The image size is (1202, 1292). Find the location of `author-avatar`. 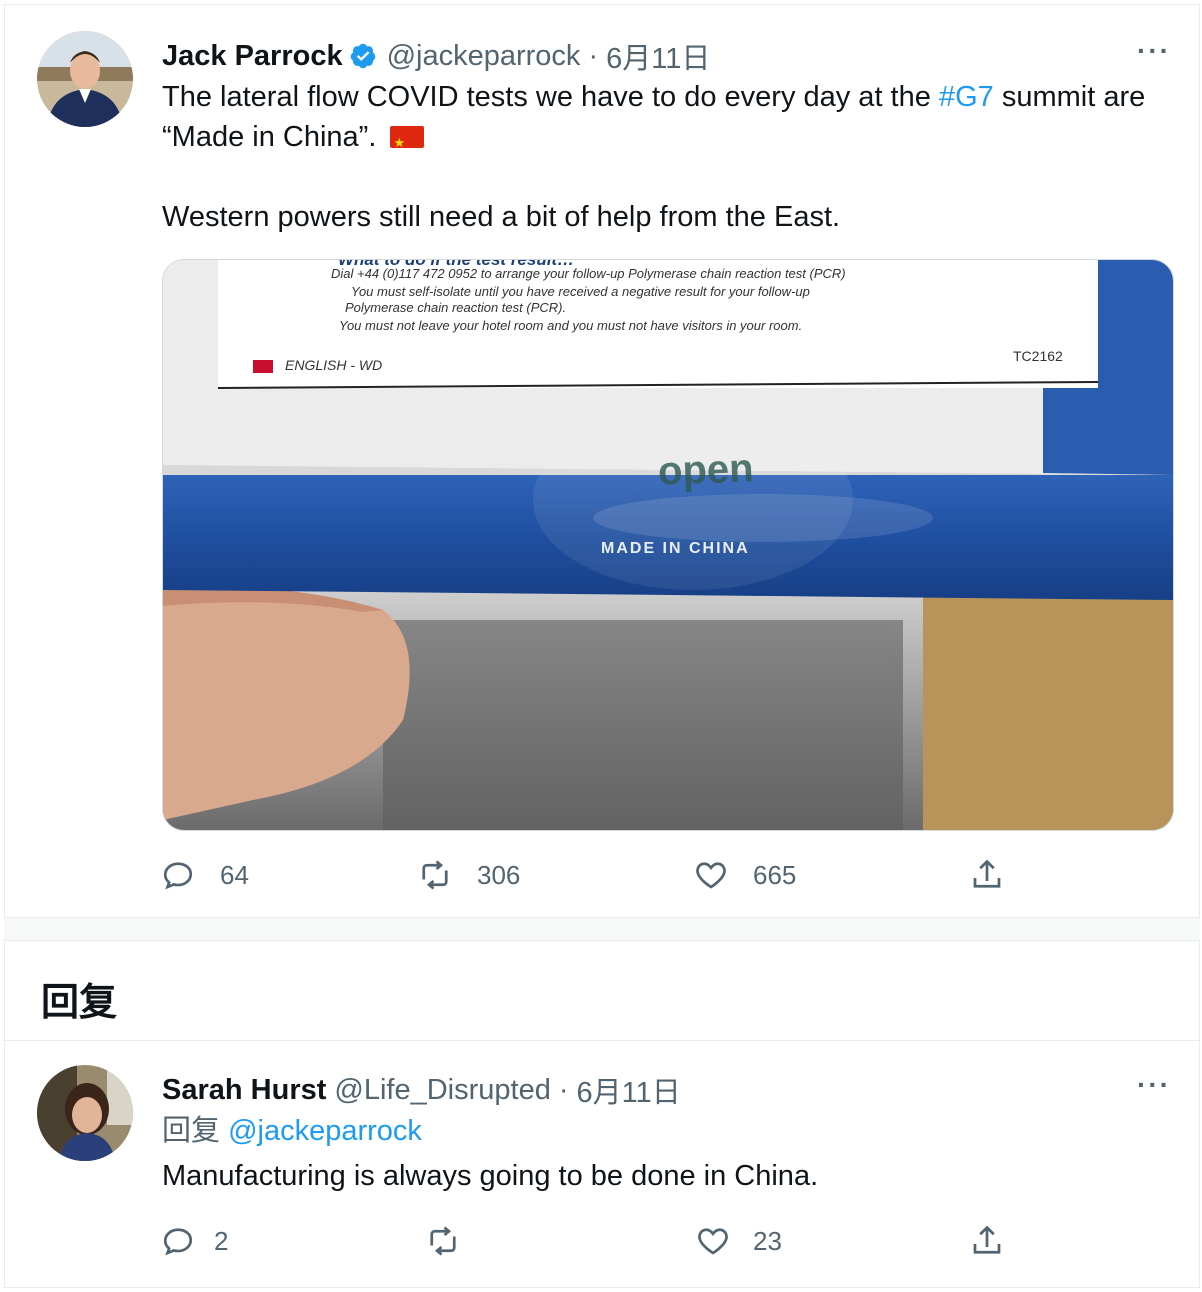

author-avatar is located at coordinates (85, 79).